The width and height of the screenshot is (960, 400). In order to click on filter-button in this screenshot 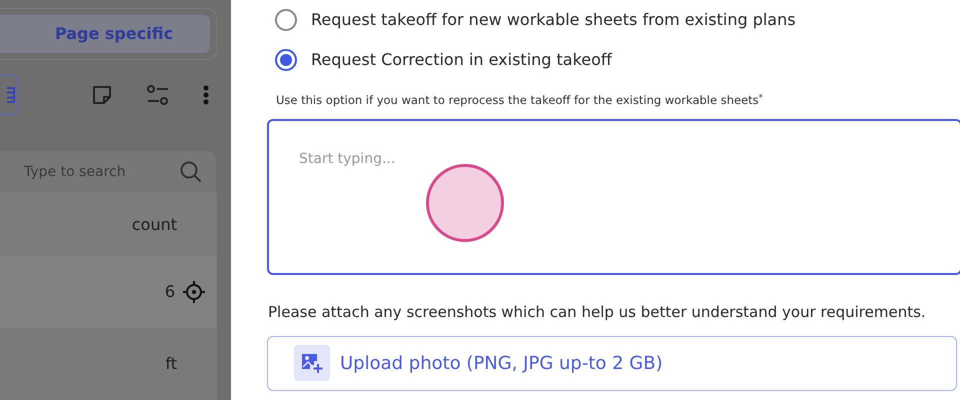, I will do `click(158, 94)`.